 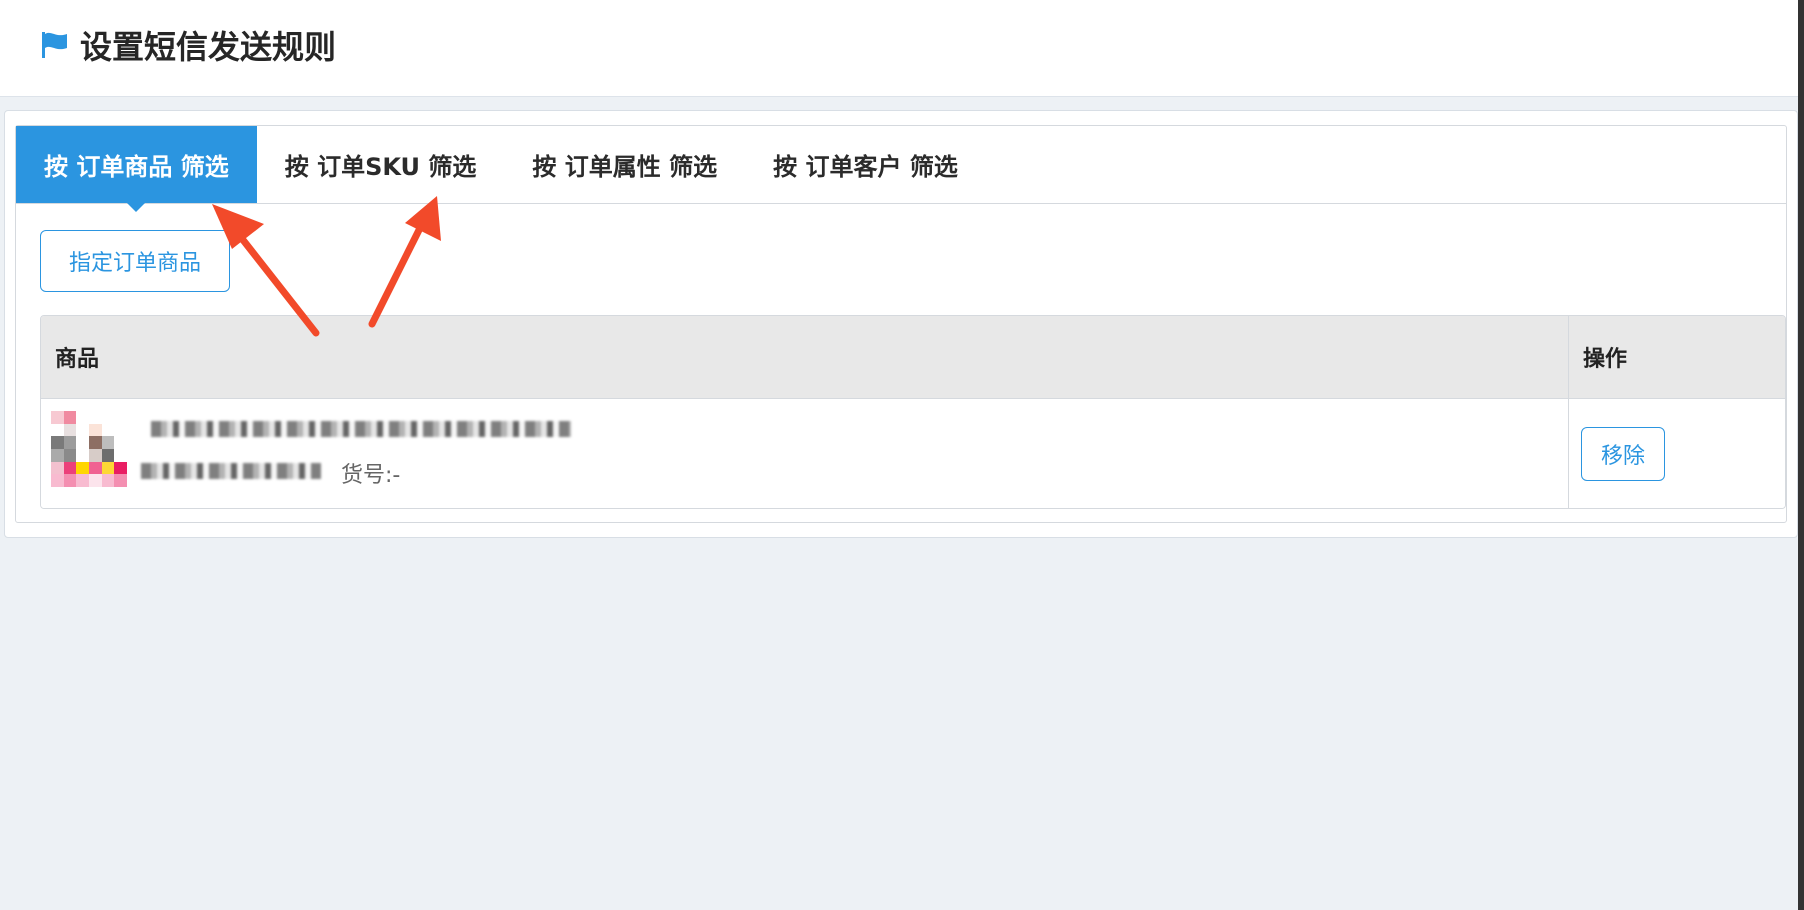 I want to click on assign-order-goods-button: 指定订单商品, so click(x=135, y=261).